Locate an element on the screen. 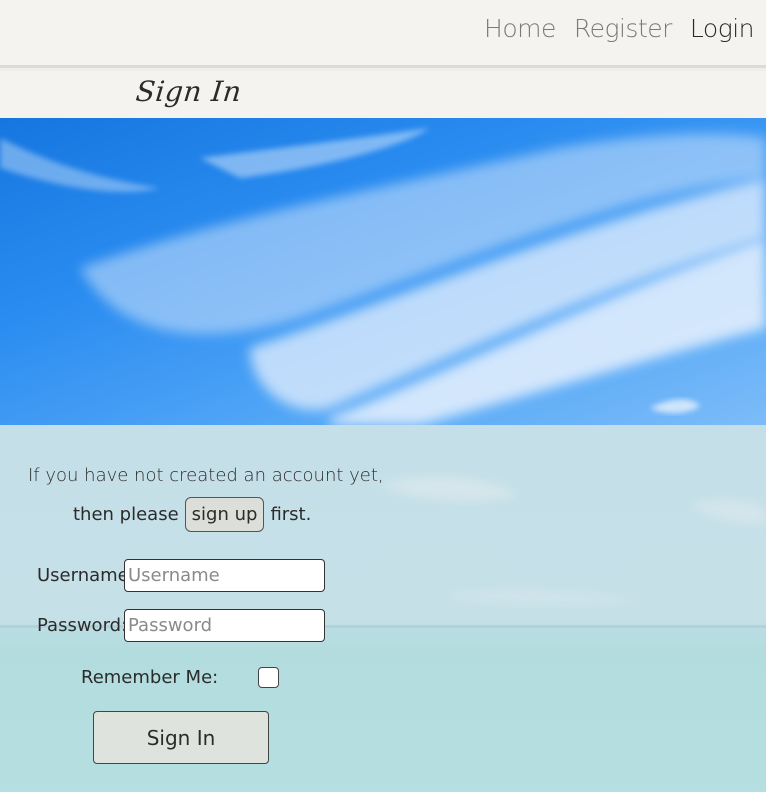 Image resolution: width=766 pixels, height=792 pixels. password-input is located at coordinates (224, 625).